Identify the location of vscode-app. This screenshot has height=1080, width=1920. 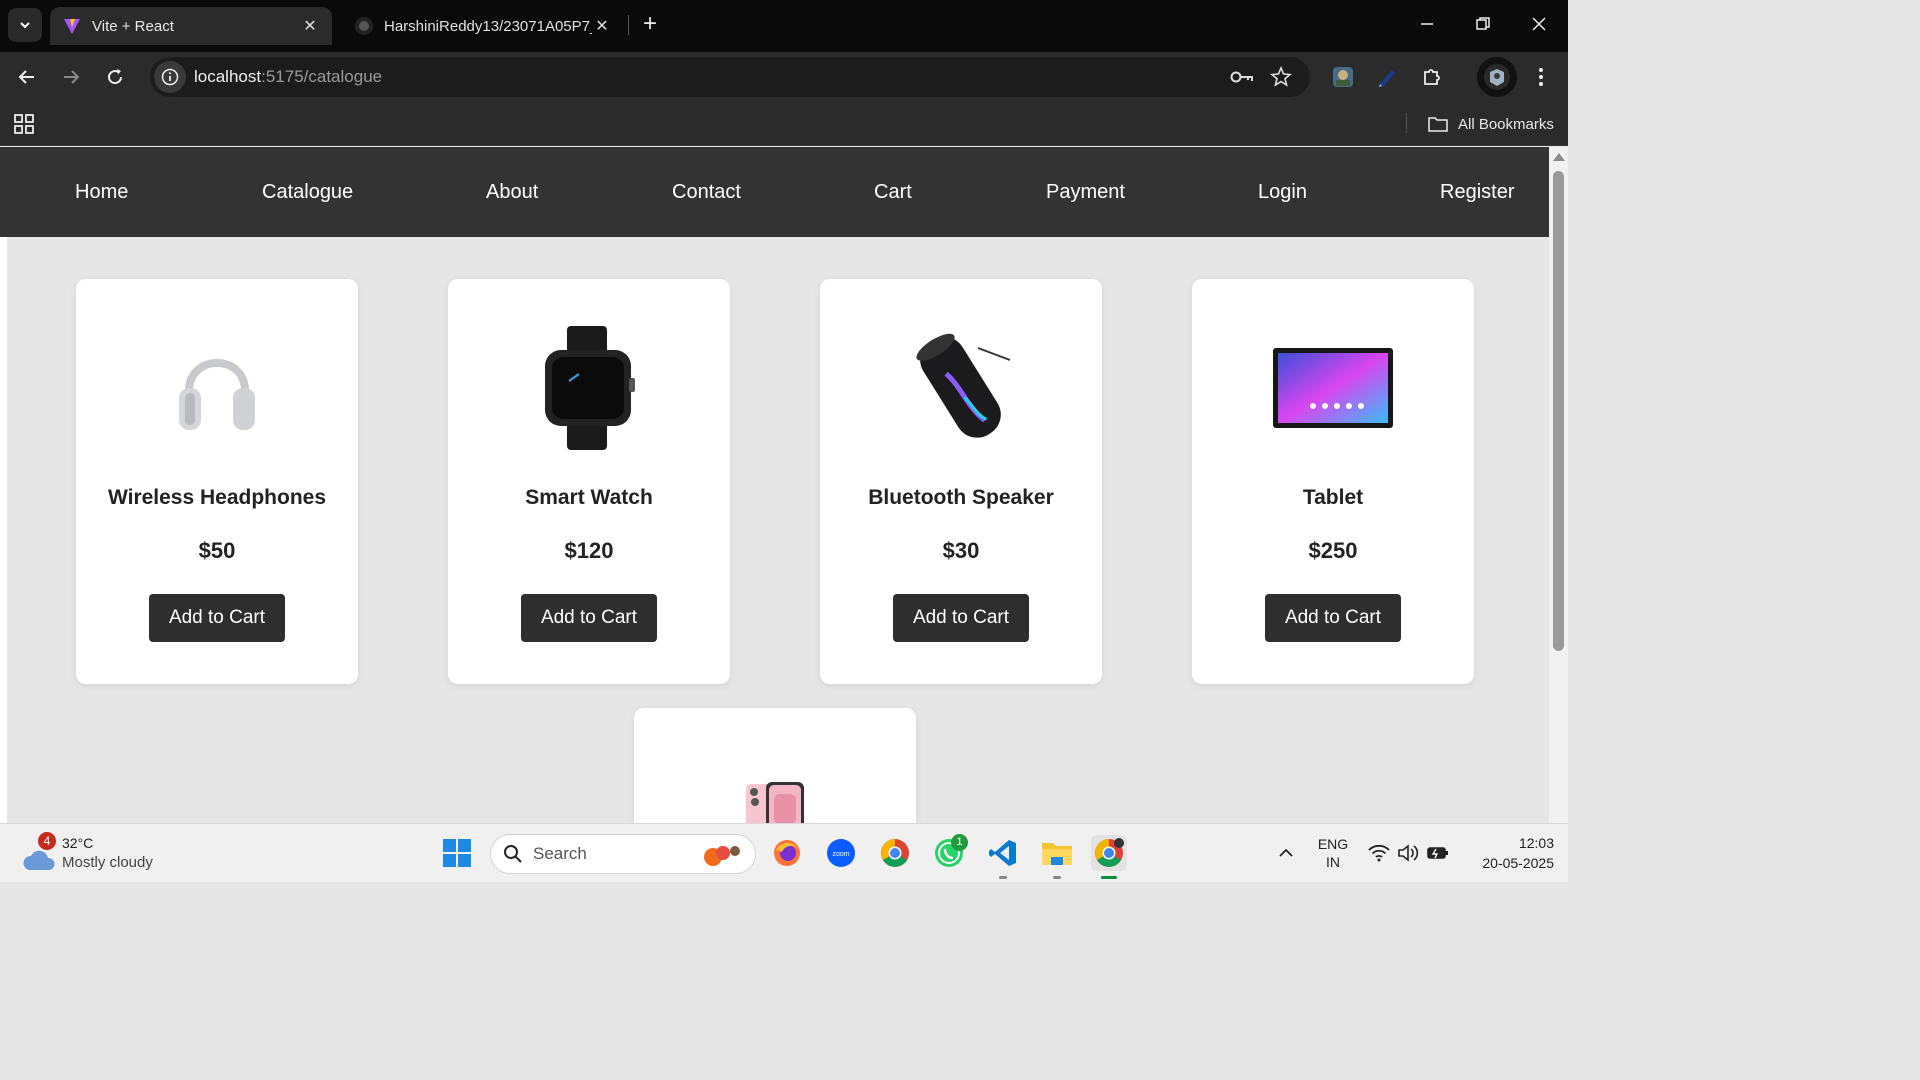
(1003, 853).